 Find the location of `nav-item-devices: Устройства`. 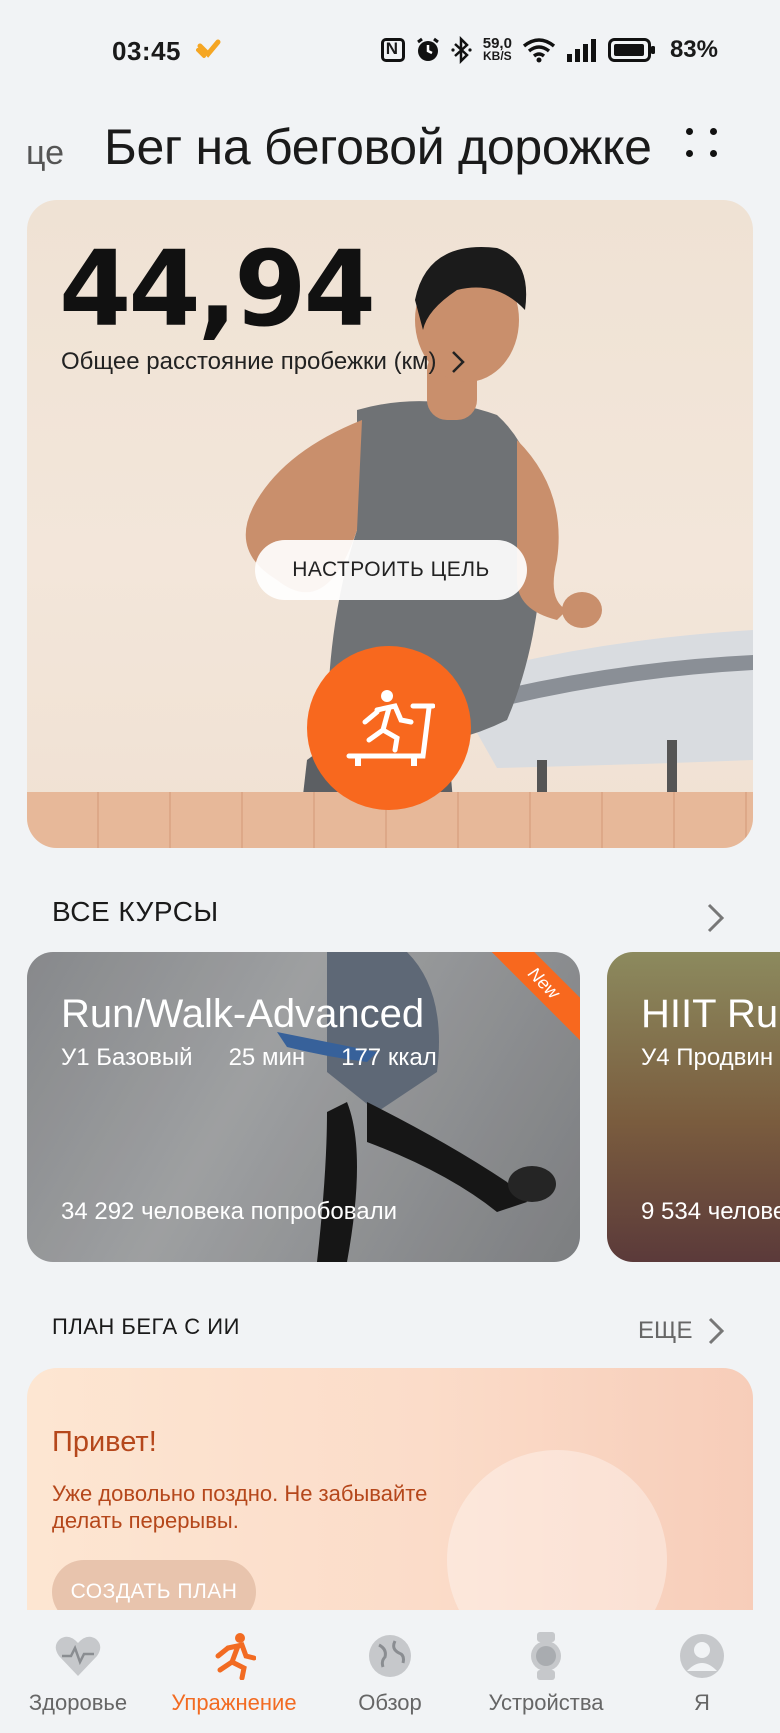

nav-item-devices: Устройства is located at coordinates (546, 1671).